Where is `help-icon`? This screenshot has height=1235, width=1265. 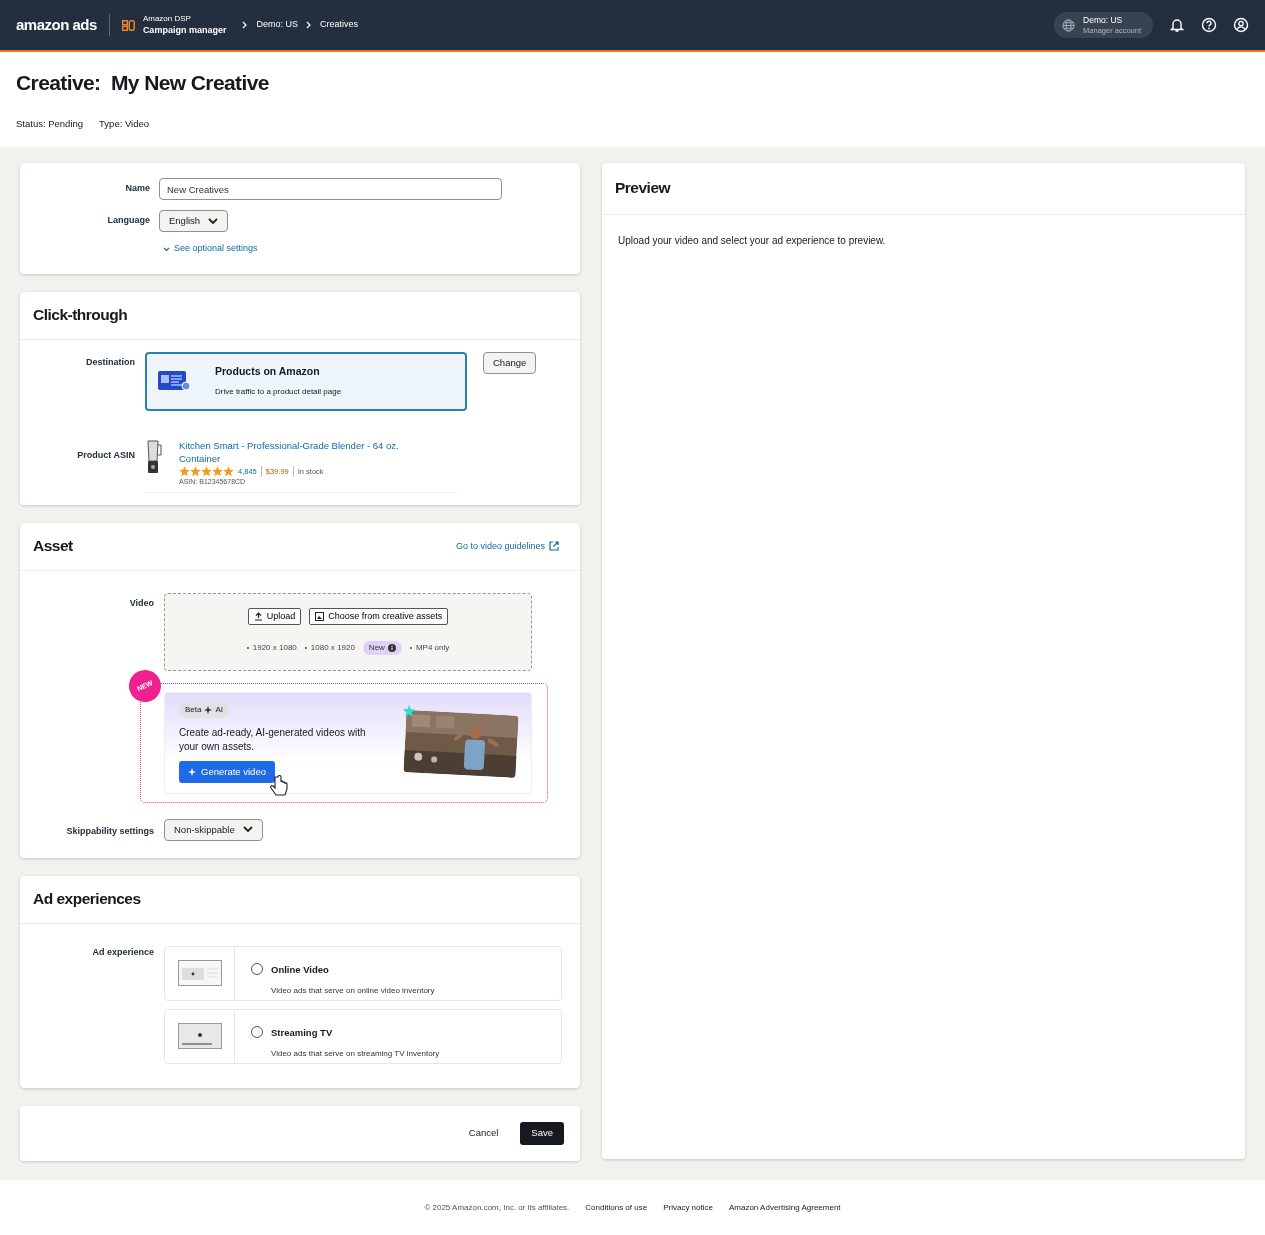
help-icon is located at coordinates (1209, 25).